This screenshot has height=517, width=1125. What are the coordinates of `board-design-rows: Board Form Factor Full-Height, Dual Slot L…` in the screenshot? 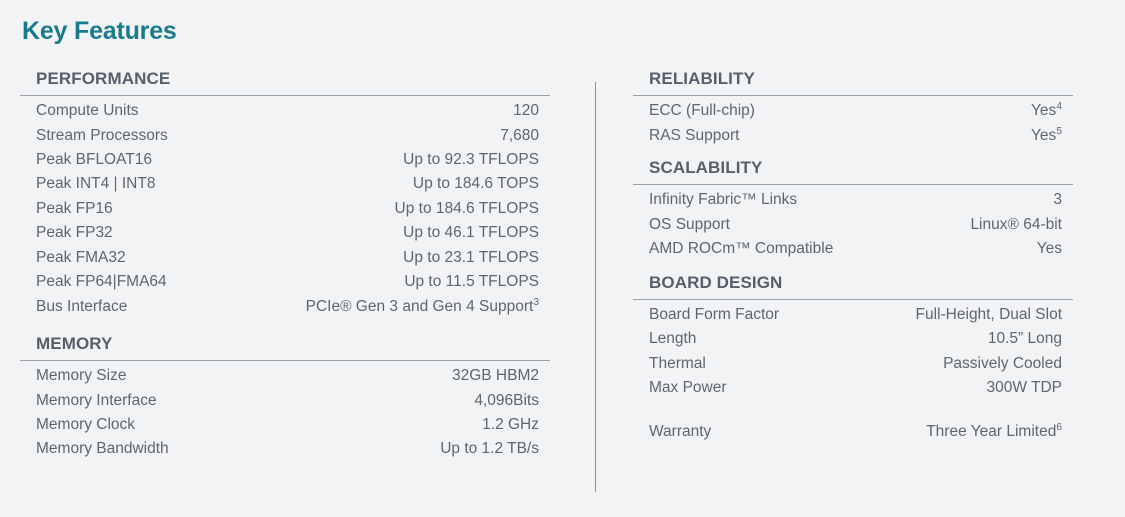 It's located at (853, 352).